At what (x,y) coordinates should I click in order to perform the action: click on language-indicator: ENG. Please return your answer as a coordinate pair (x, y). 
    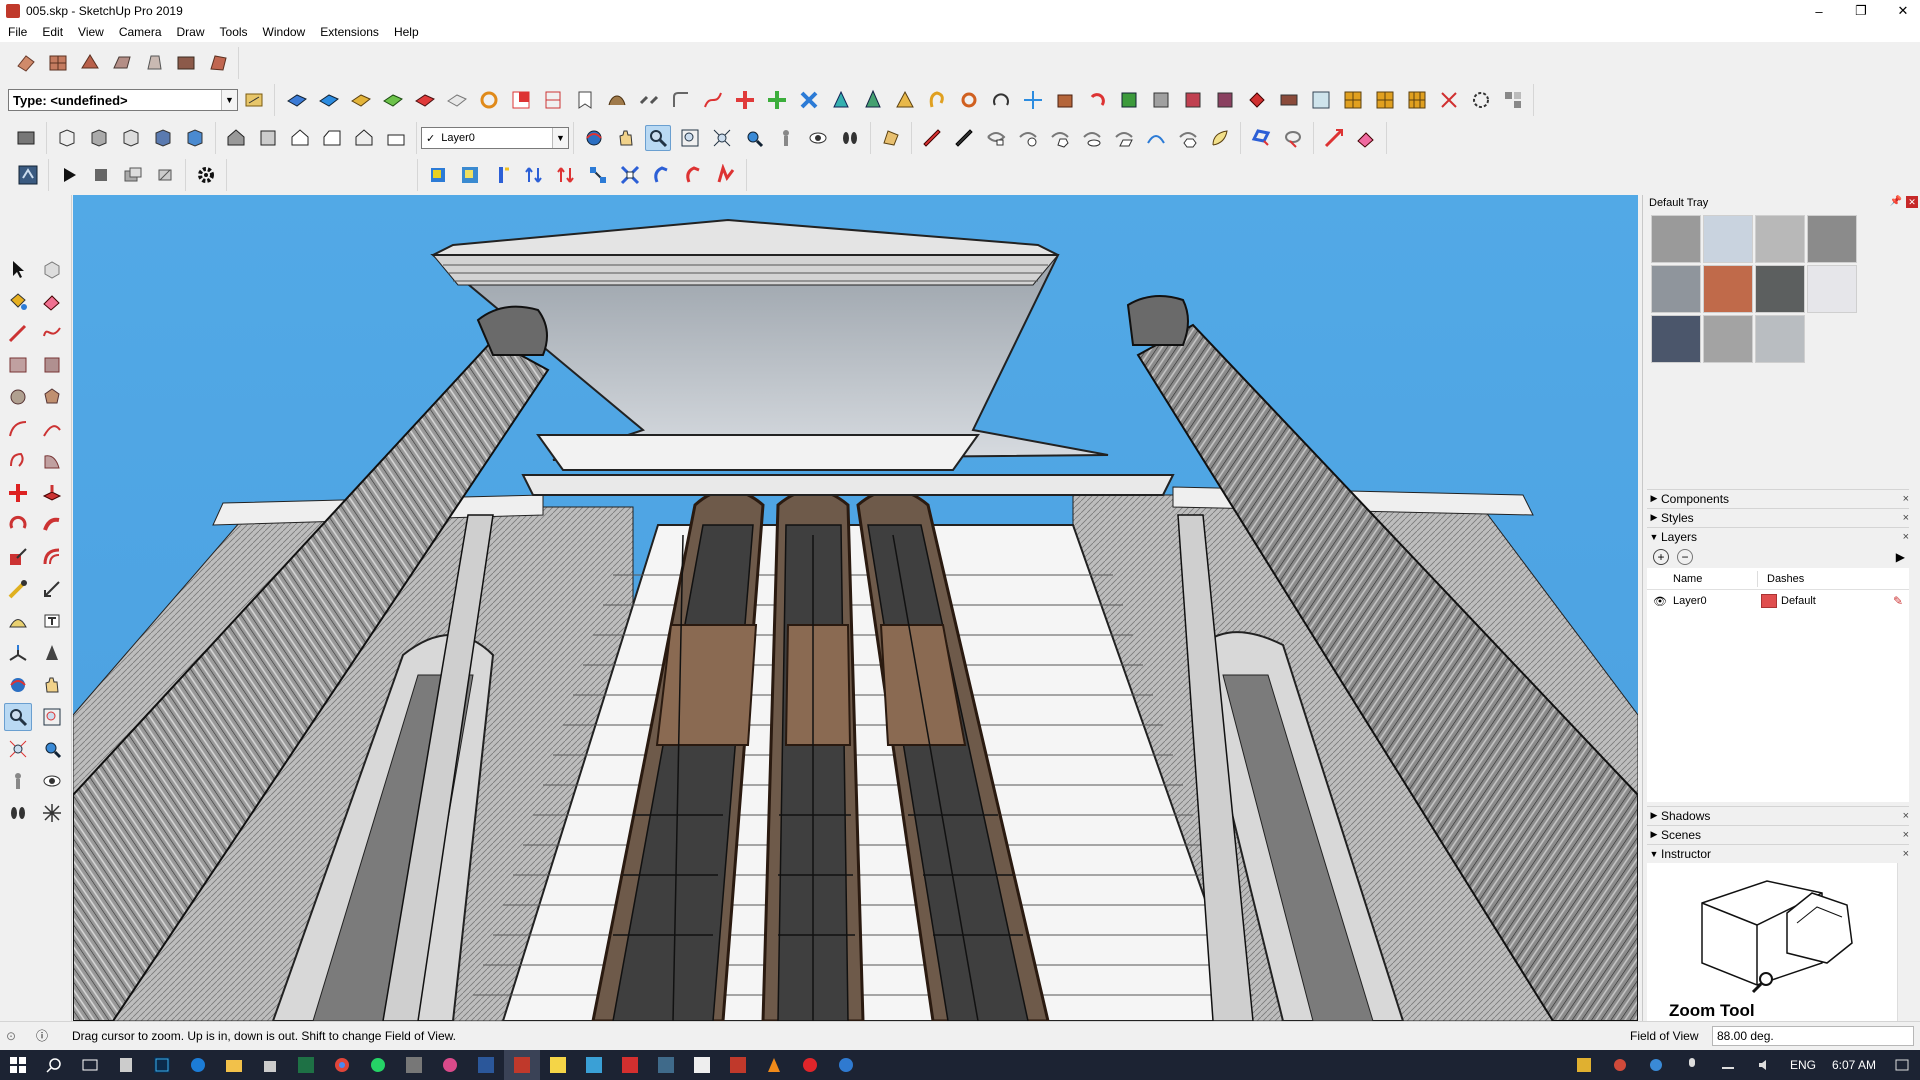
    Looking at the image, I should click on (1803, 1065).